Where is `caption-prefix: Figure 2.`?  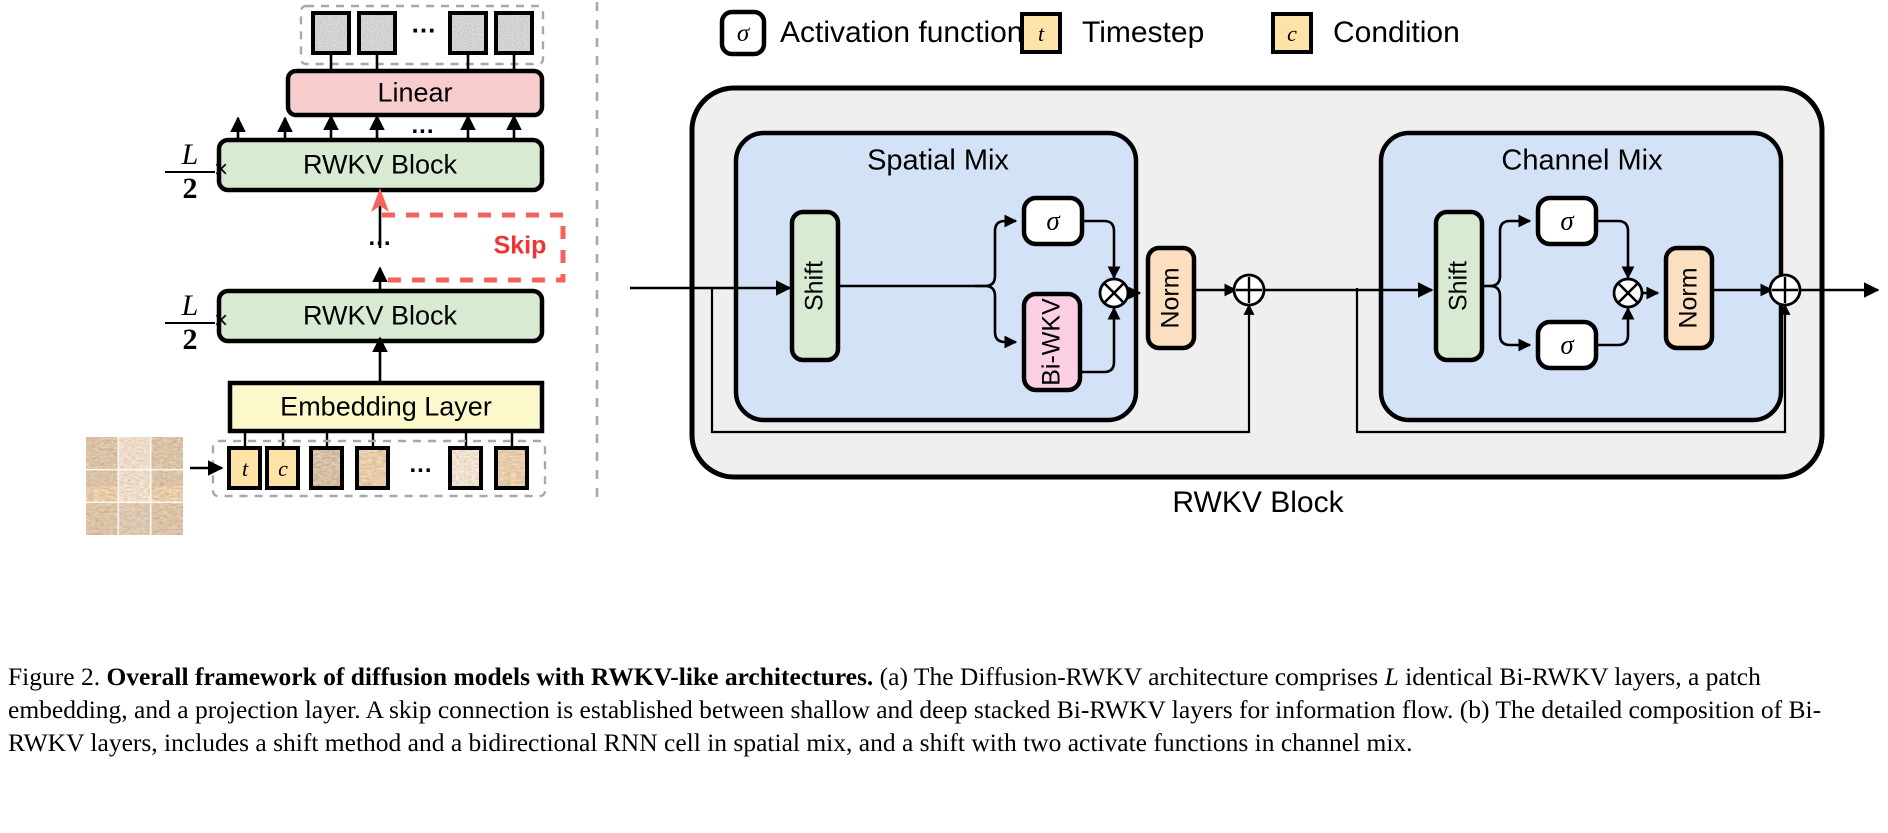 caption-prefix: Figure 2. is located at coordinates (54, 676).